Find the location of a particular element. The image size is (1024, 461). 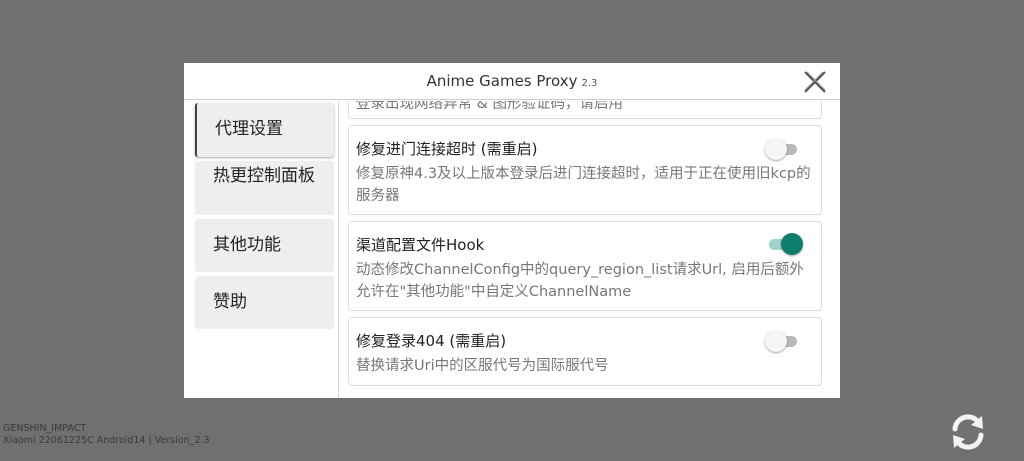

refresh-icon is located at coordinates (968, 432).